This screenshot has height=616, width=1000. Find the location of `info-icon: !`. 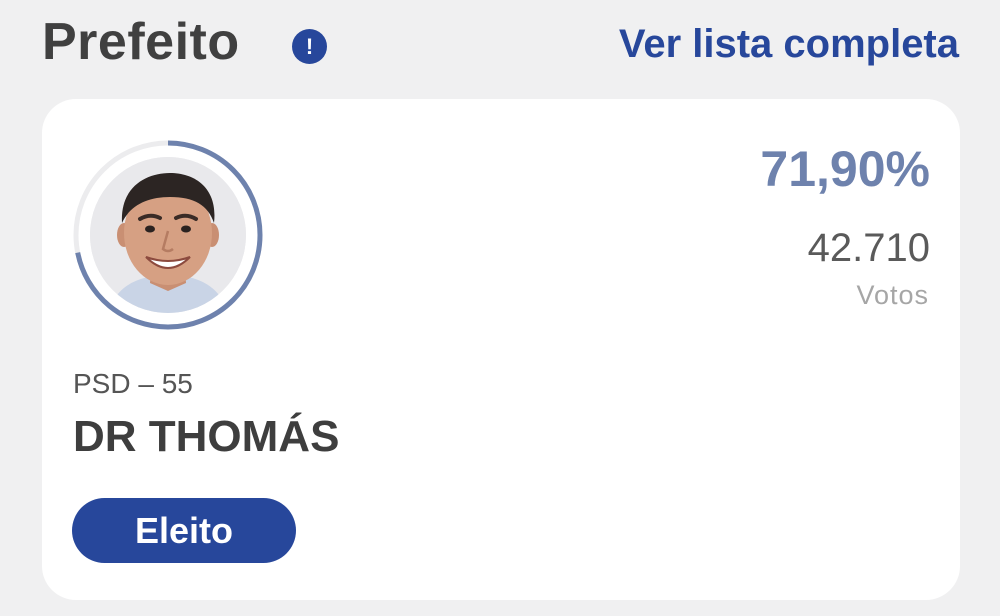

info-icon: ! is located at coordinates (309, 46).